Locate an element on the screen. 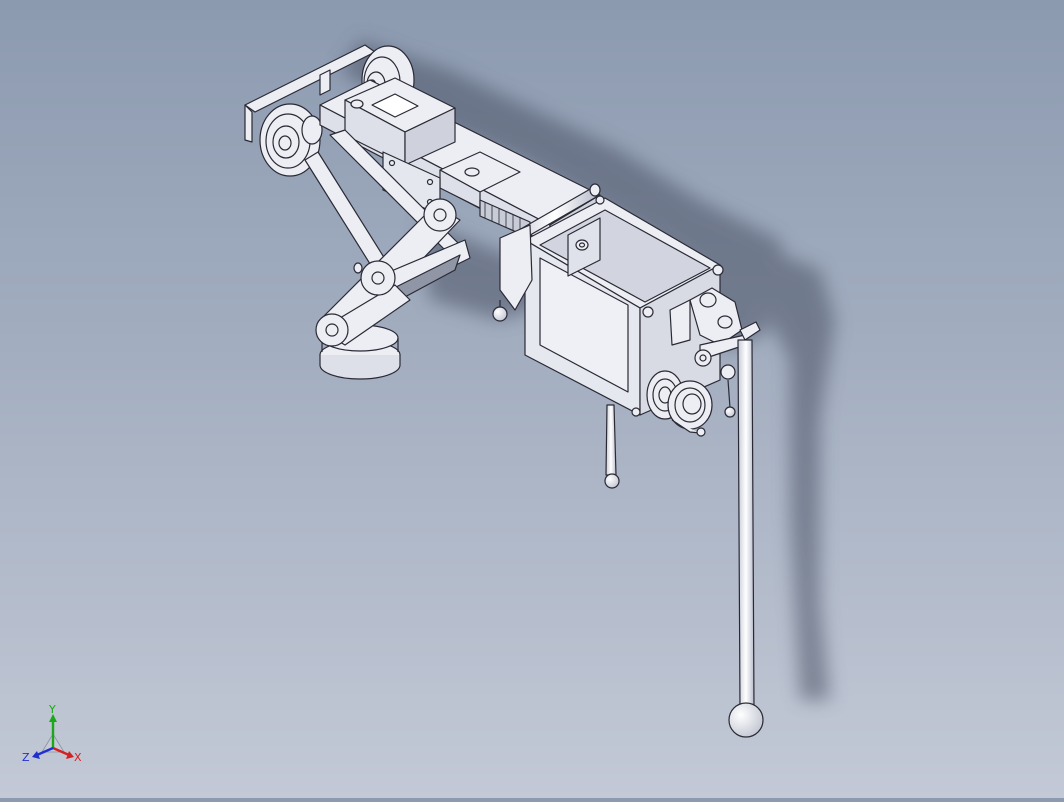 This screenshot has width=1064, height=802. z-axis-label: Z is located at coordinates (26, 757).